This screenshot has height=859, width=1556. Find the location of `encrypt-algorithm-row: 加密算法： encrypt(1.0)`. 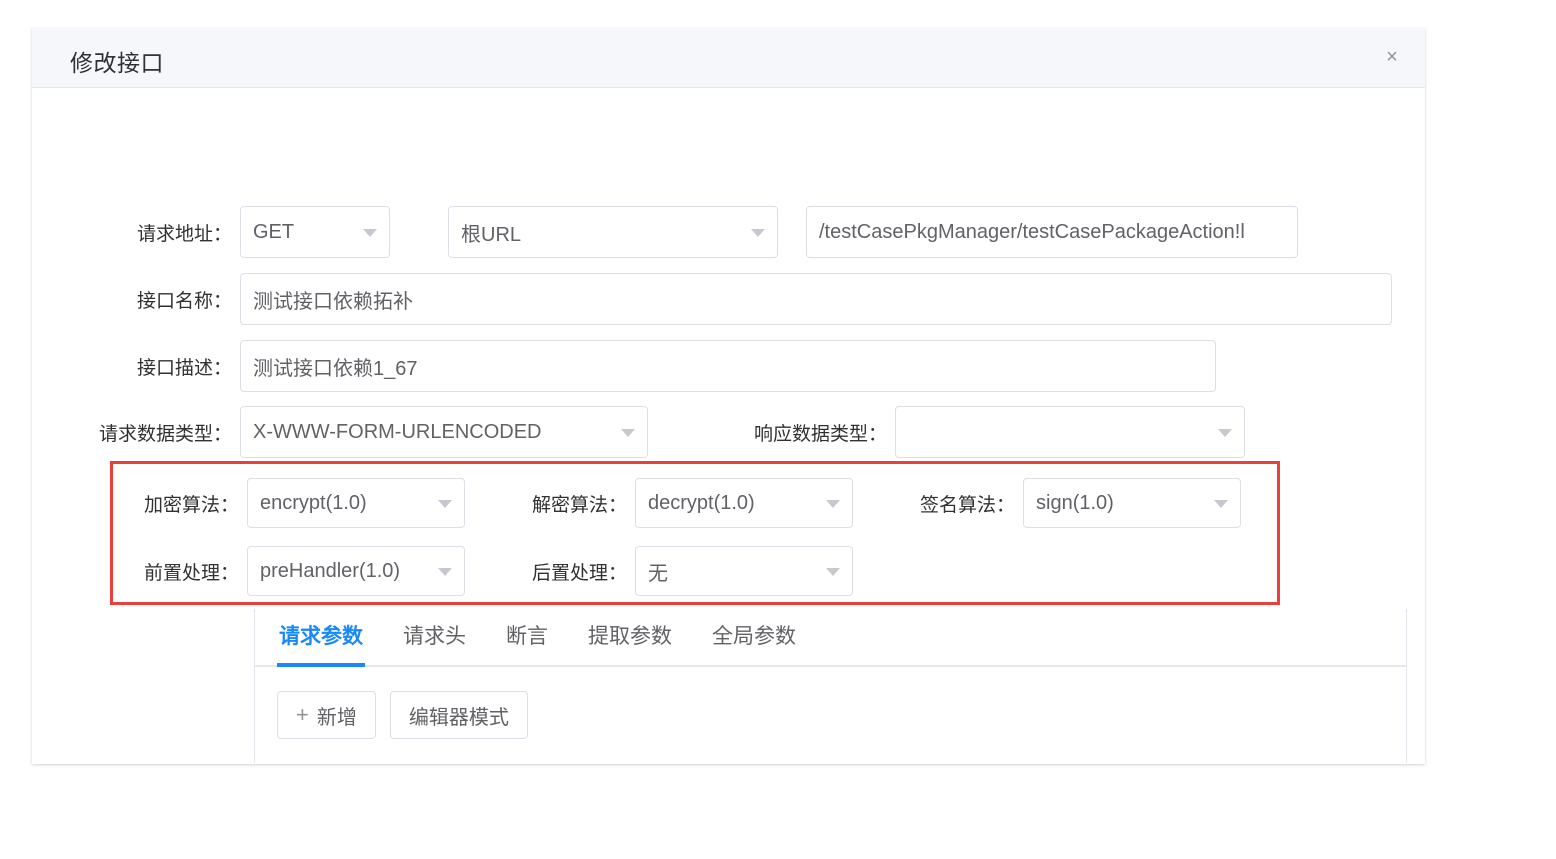

encrypt-algorithm-row: 加密算法： encrypt(1.0) is located at coordinates (304, 503).